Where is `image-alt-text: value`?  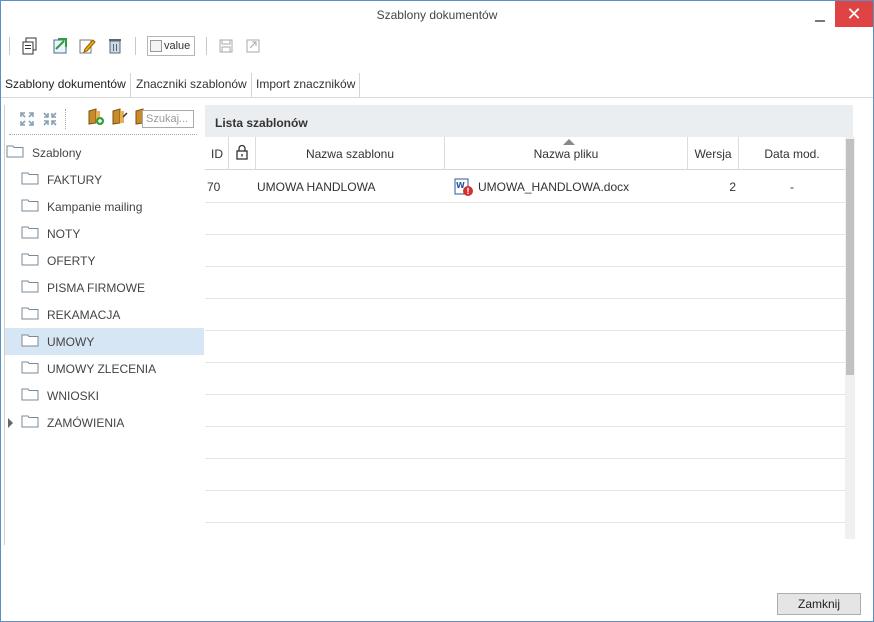
image-alt-text: value is located at coordinates (177, 46).